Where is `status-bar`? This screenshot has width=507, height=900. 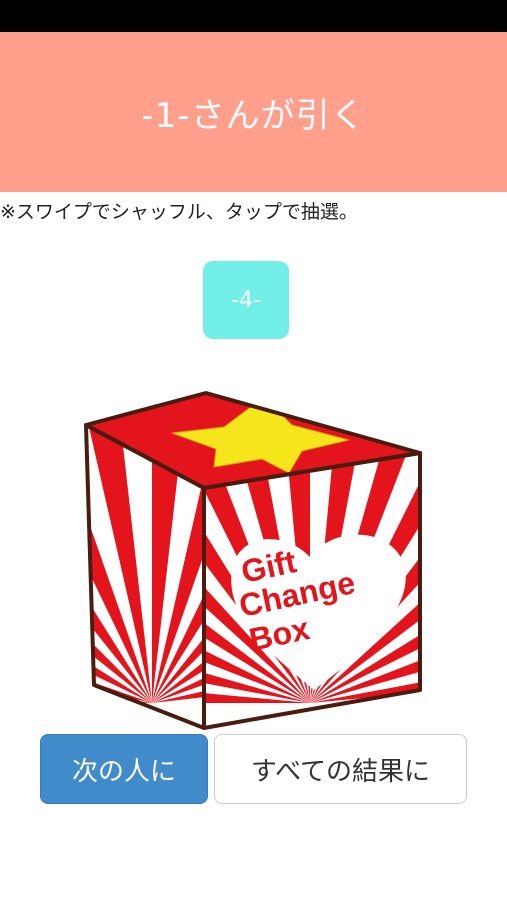
status-bar is located at coordinates (253, 16).